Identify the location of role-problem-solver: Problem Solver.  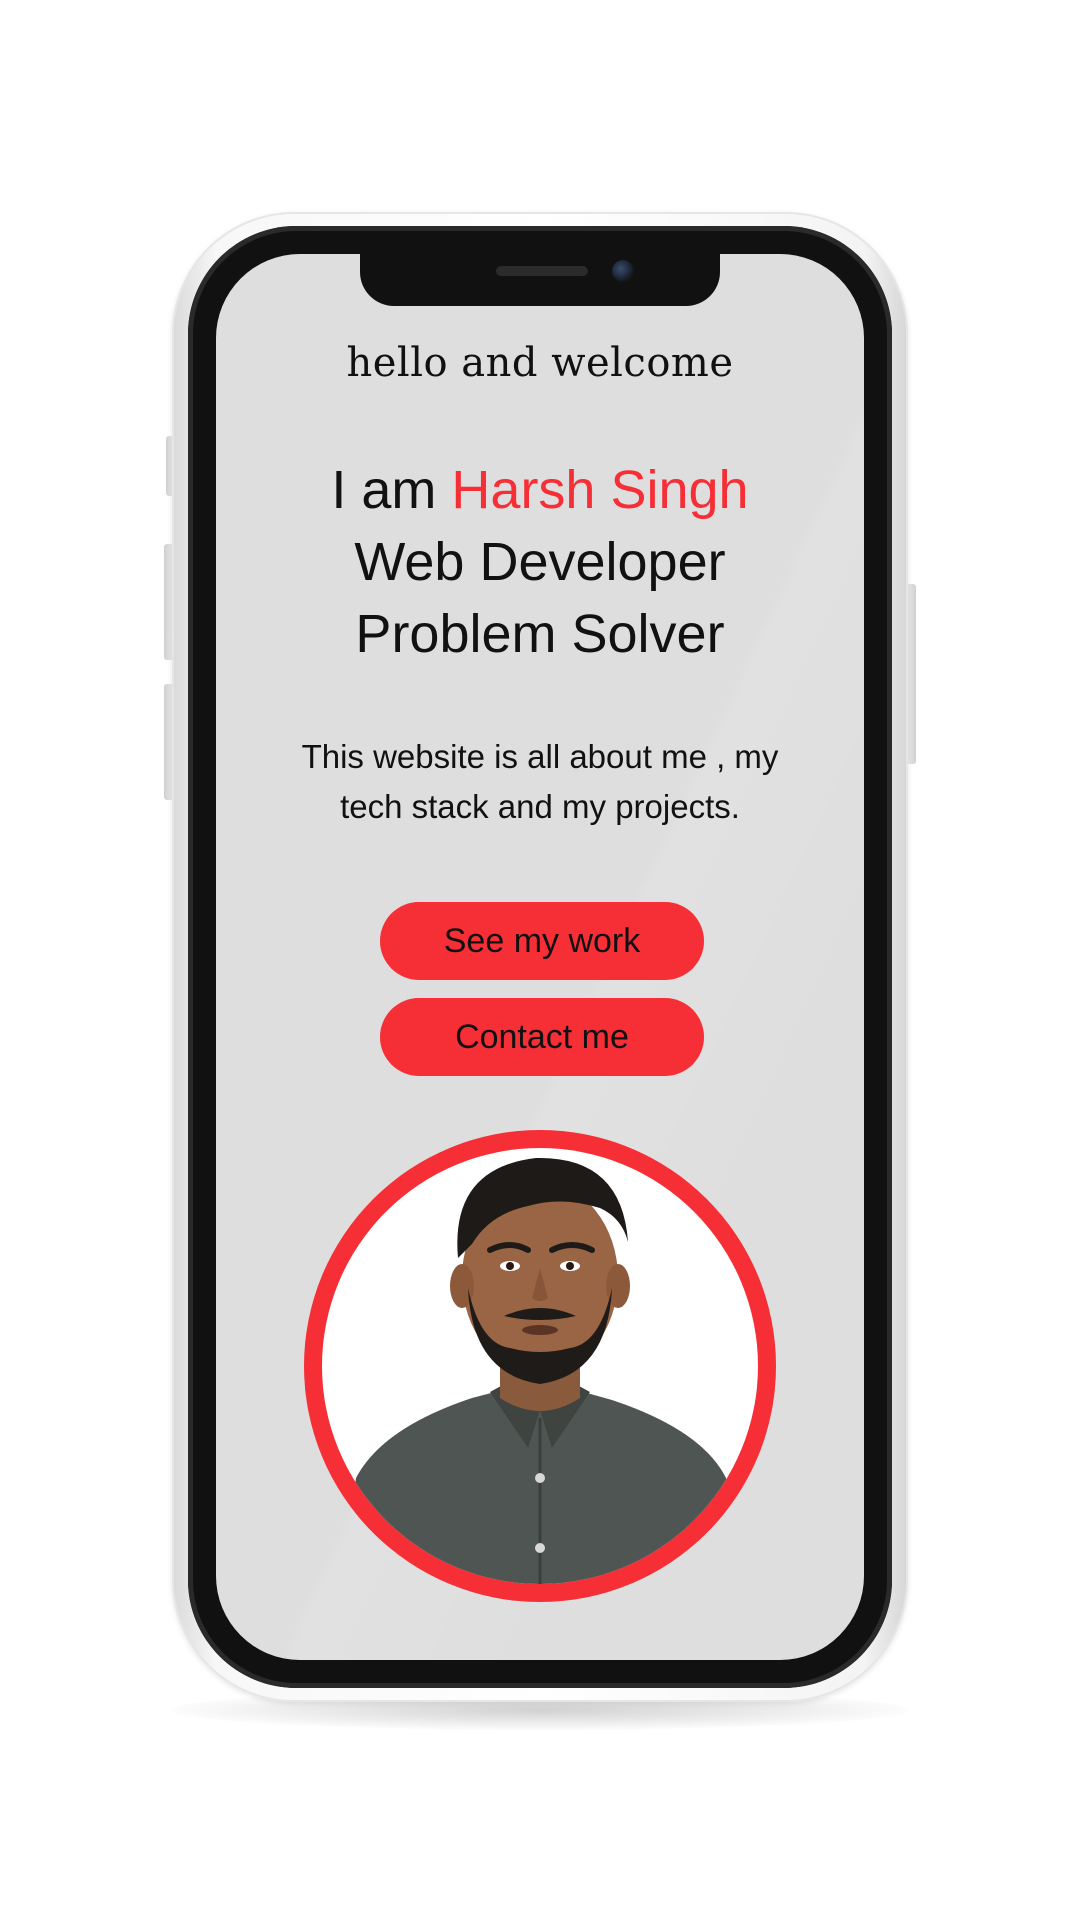
(540, 634).